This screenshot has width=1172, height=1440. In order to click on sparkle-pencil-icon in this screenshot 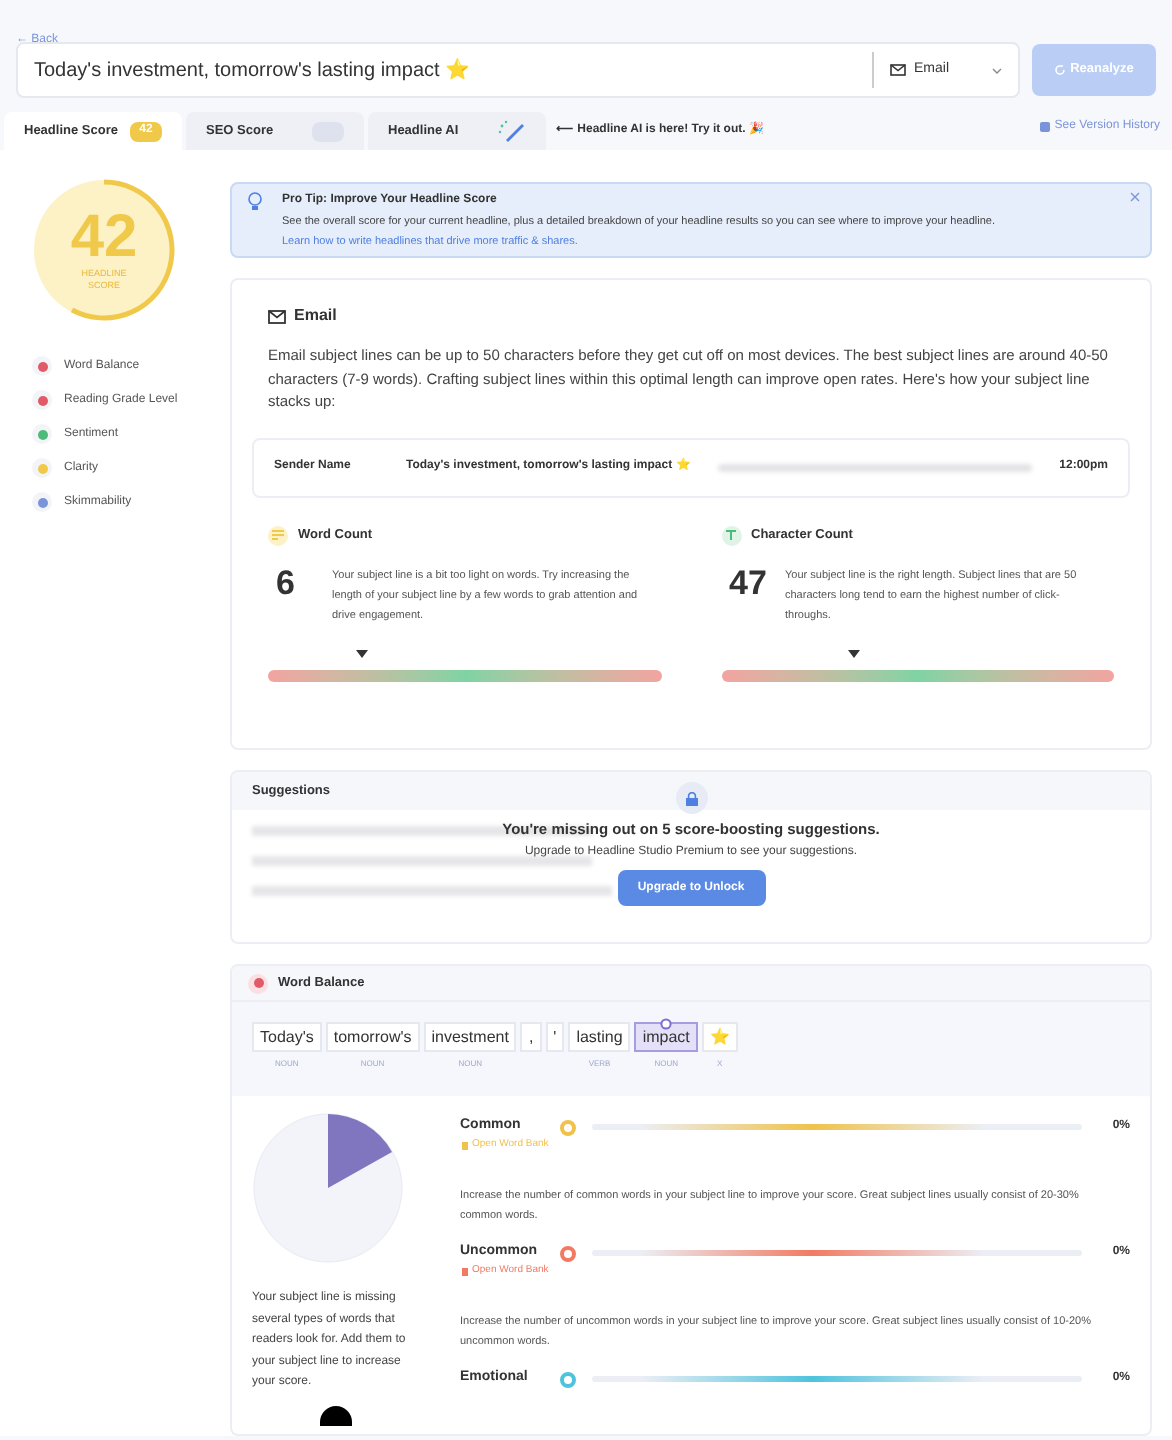, I will do `click(512, 131)`.